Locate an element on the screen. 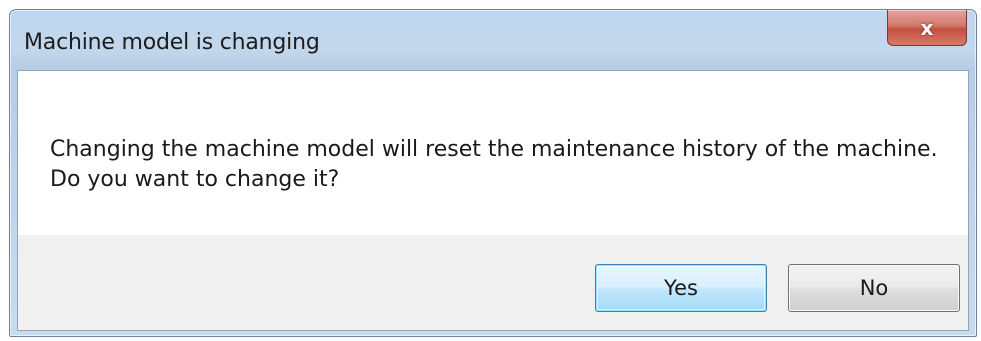 The width and height of the screenshot is (981, 341). close-icon: x is located at coordinates (927, 27).